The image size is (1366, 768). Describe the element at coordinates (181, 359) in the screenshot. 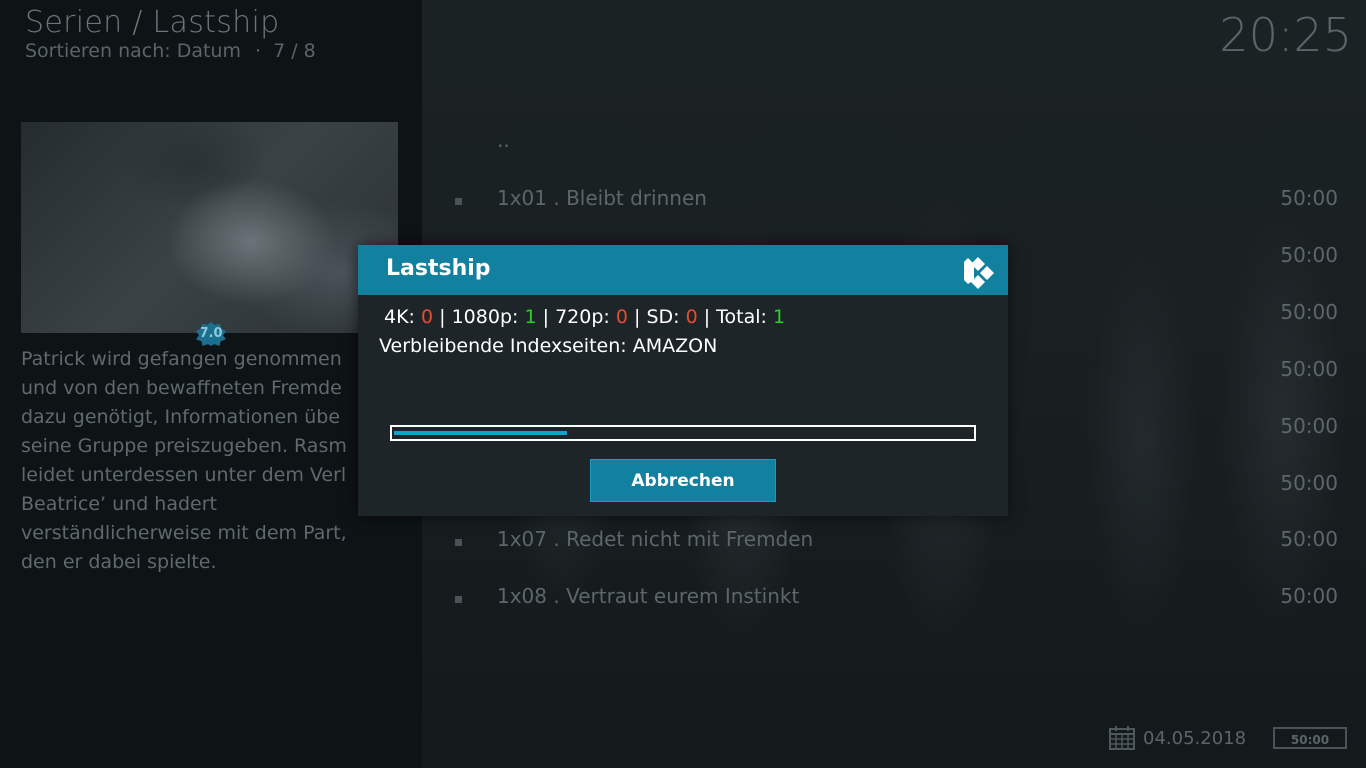

I see `plot-line: Patrick wird gefangen genommen` at that location.